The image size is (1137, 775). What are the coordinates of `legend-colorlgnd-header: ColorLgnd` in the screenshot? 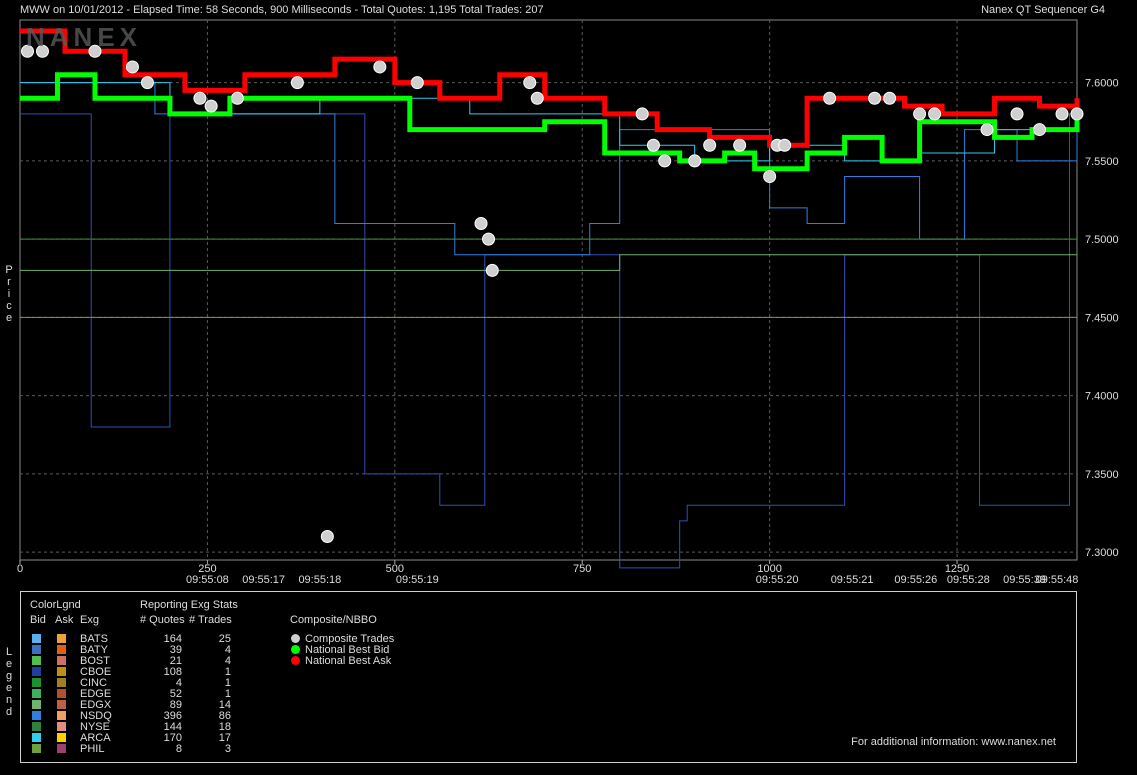 It's located at (55, 605).